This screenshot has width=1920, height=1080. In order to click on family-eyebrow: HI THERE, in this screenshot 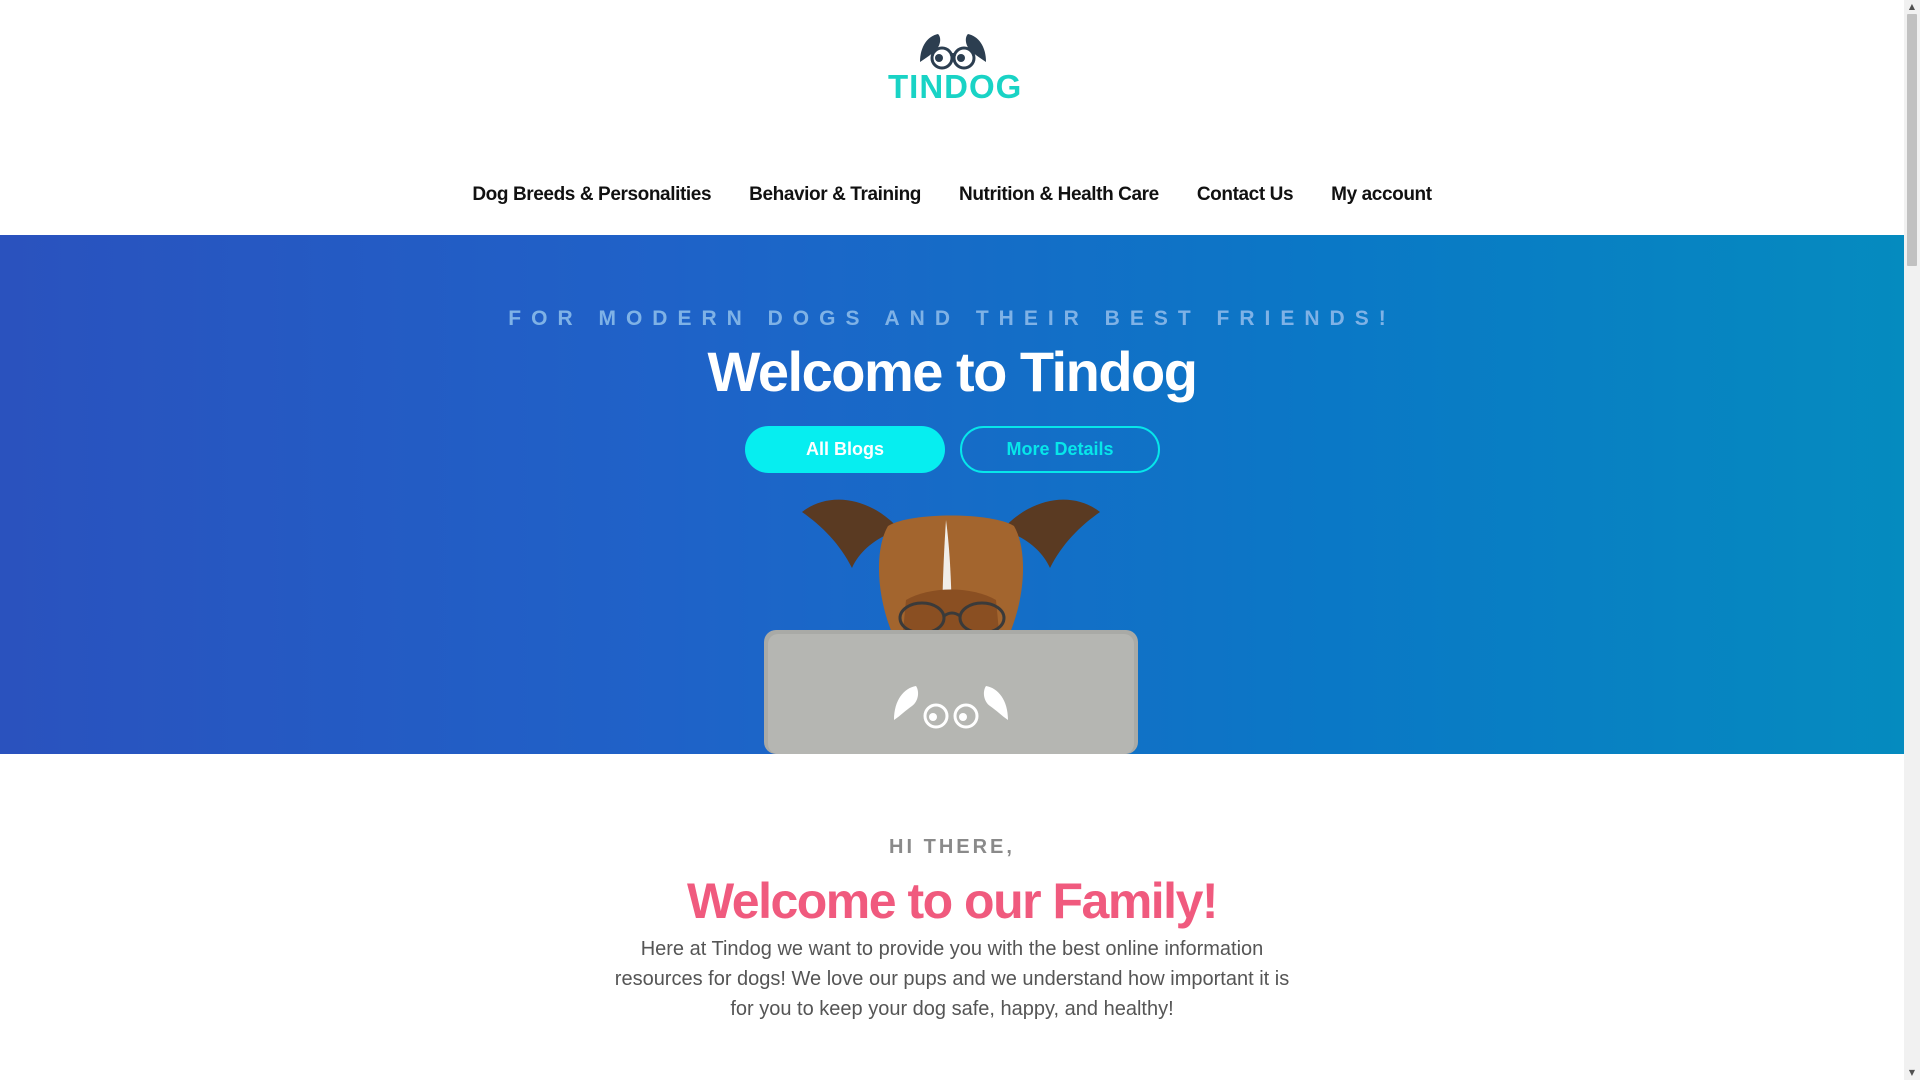, I will do `click(952, 847)`.